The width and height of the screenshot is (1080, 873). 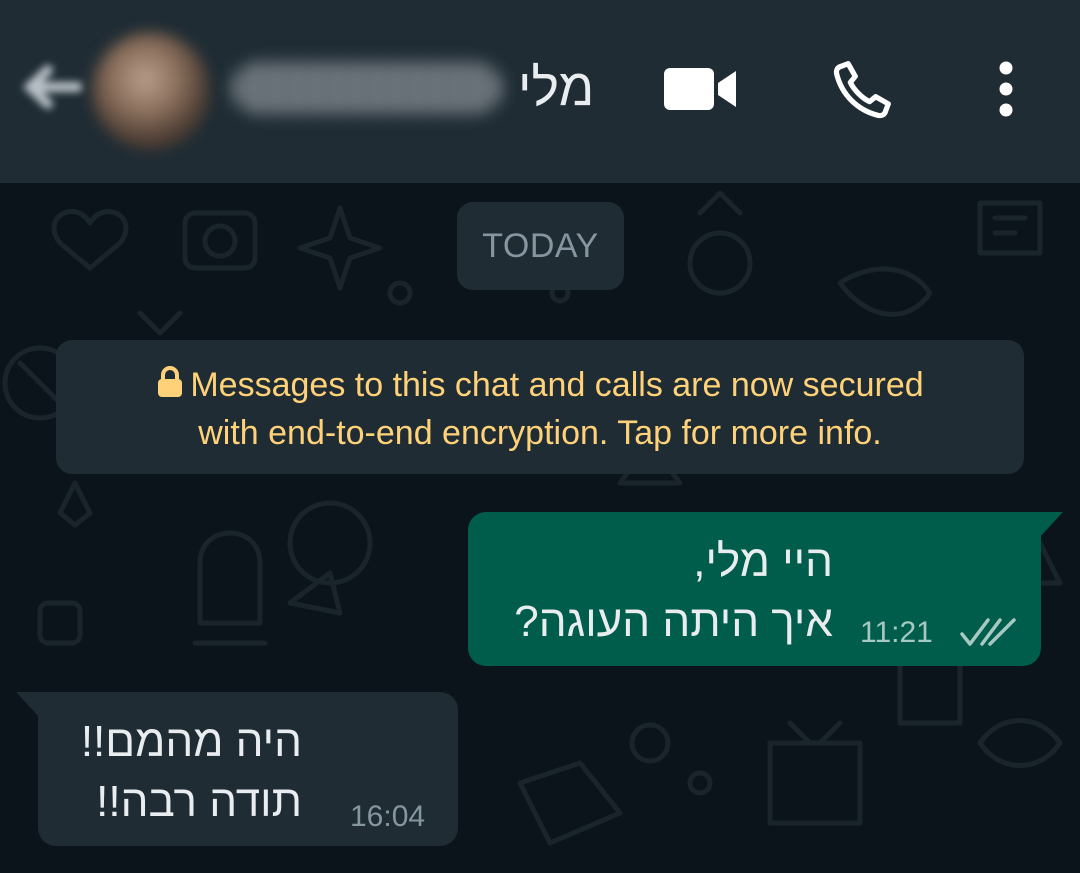 What do you see at coordinates (556, 88) in the screenshot?
I see `contact-name: מלי` at bounding box center [556, 88].